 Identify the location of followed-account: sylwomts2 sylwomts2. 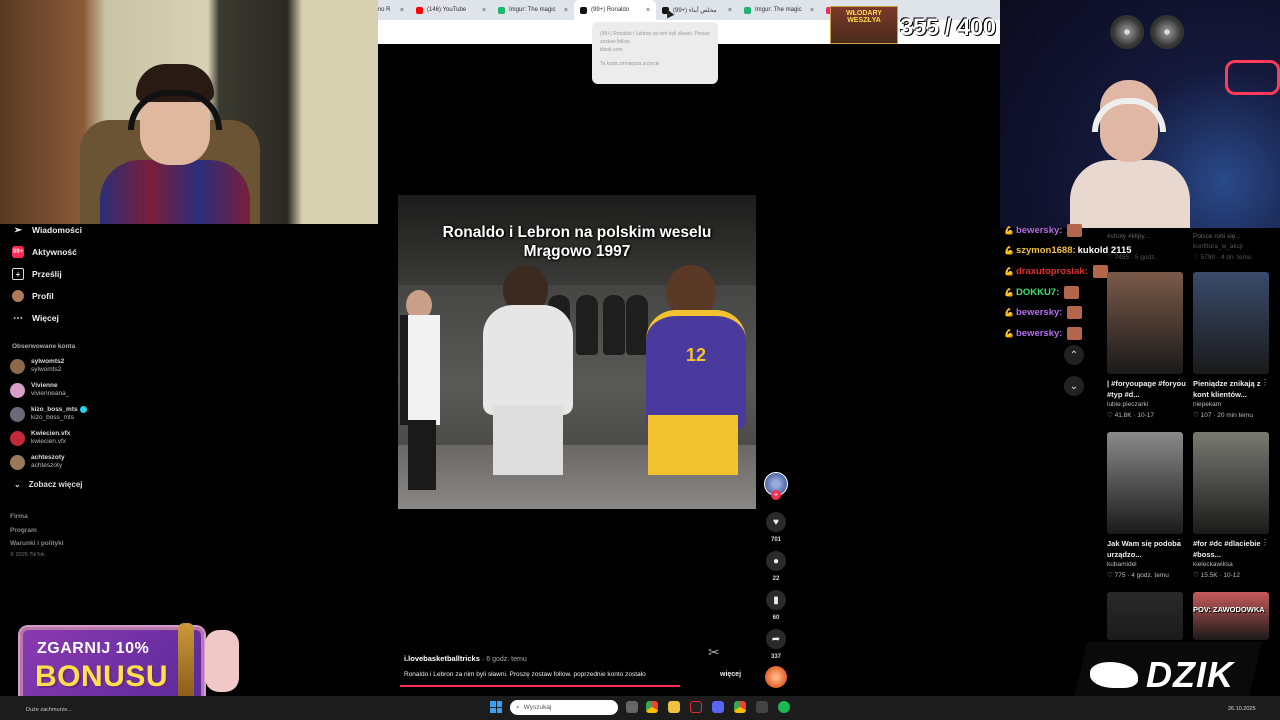
(37, 366).